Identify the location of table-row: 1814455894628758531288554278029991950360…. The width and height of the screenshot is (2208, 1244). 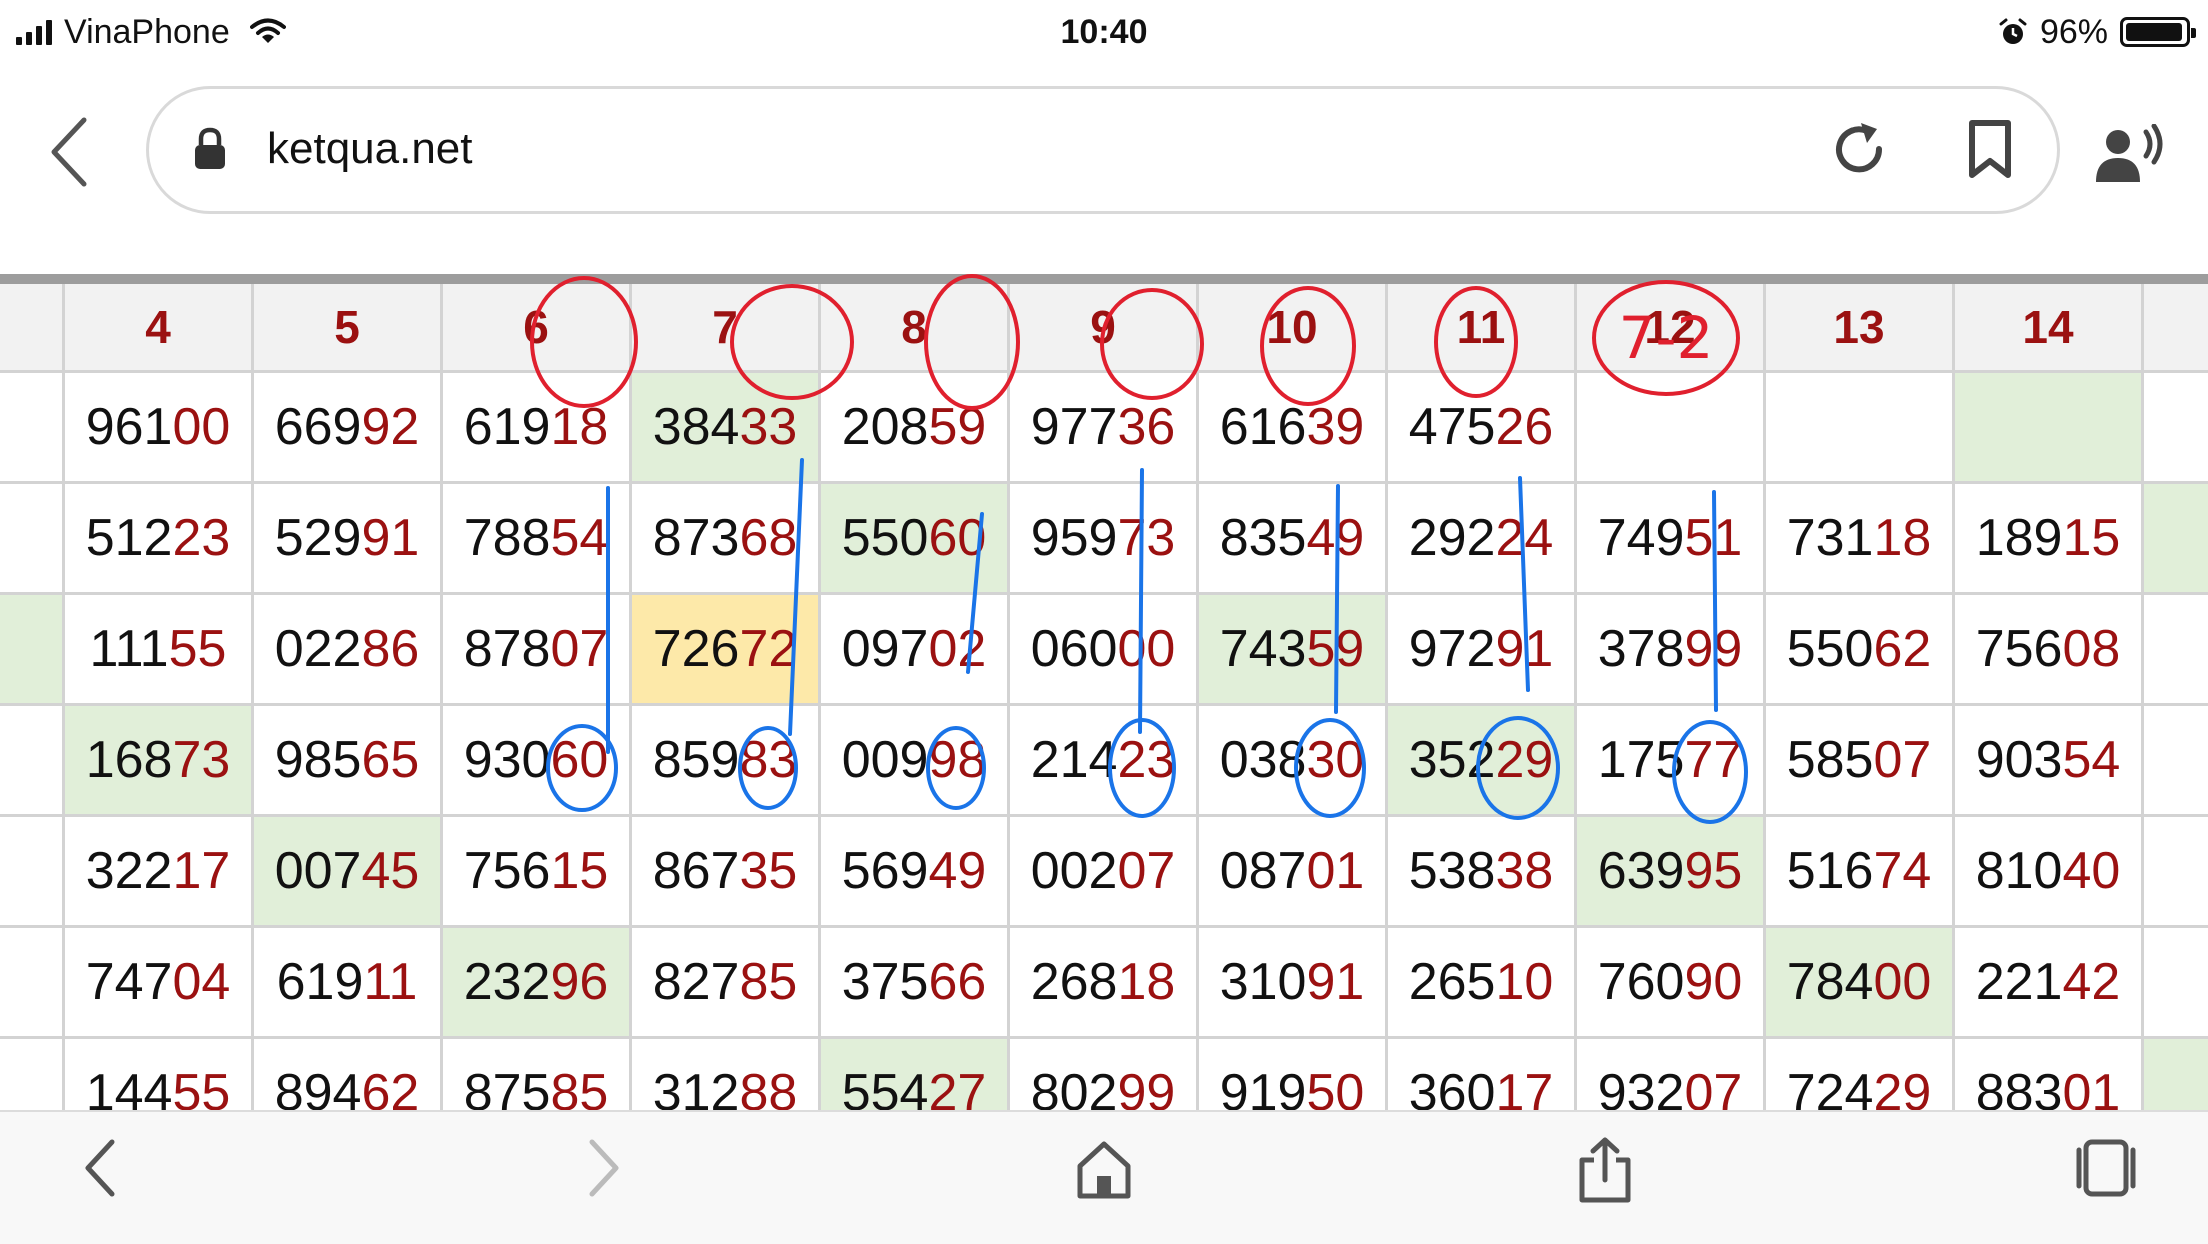
(1104, 1074).